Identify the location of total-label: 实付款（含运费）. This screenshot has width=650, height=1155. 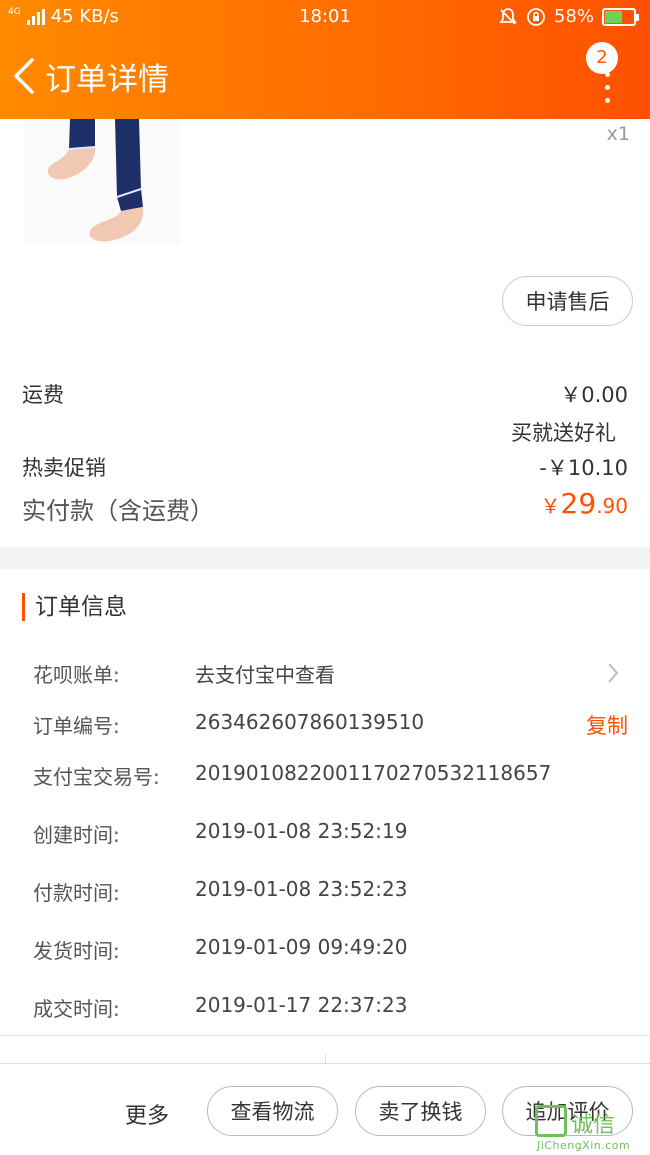
(118, 511).